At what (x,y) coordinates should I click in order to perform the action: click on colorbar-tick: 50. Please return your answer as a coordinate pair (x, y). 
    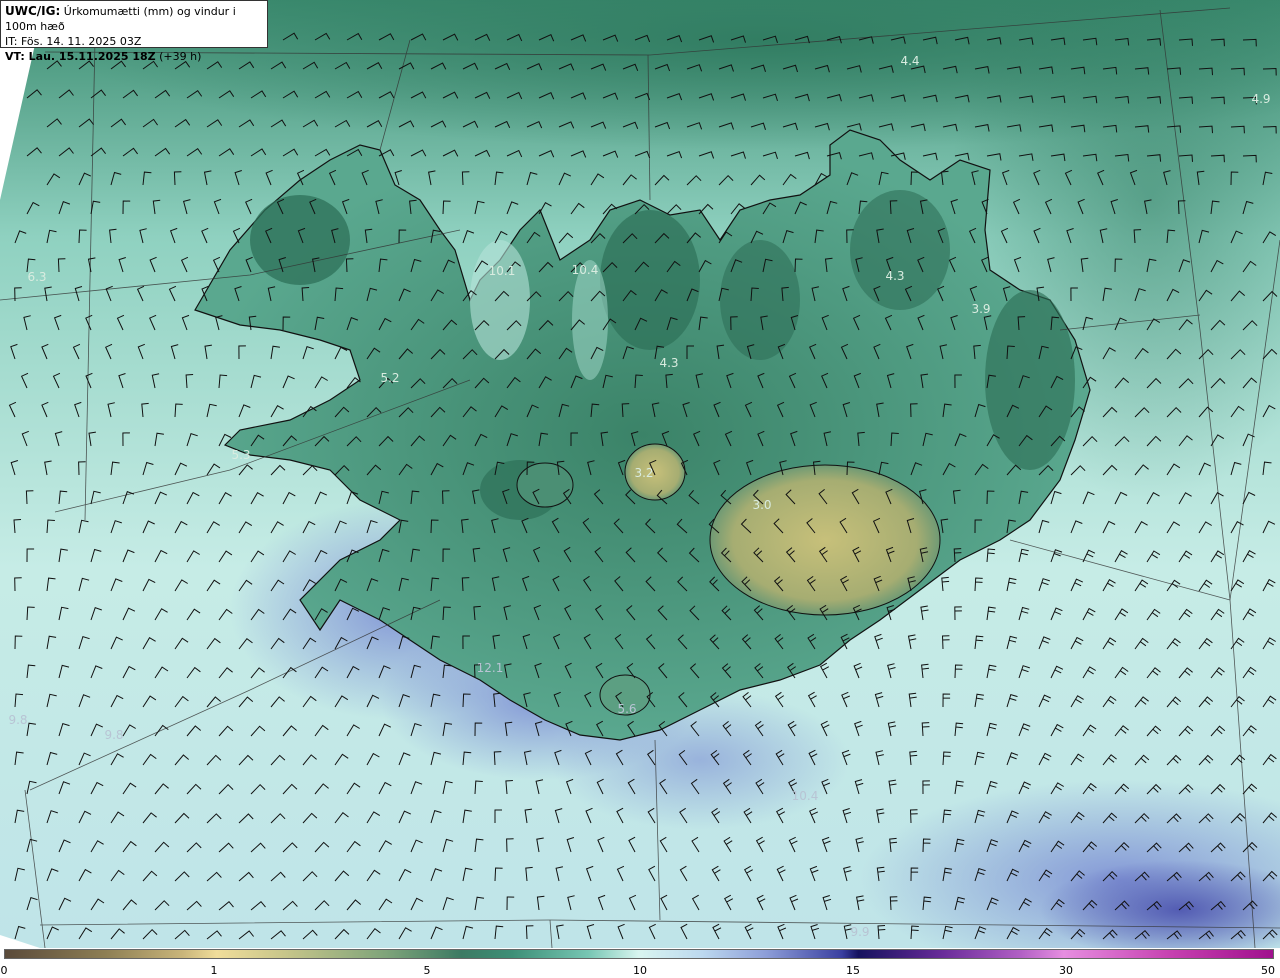
    Looking at the image, I should click on (1268, 970).